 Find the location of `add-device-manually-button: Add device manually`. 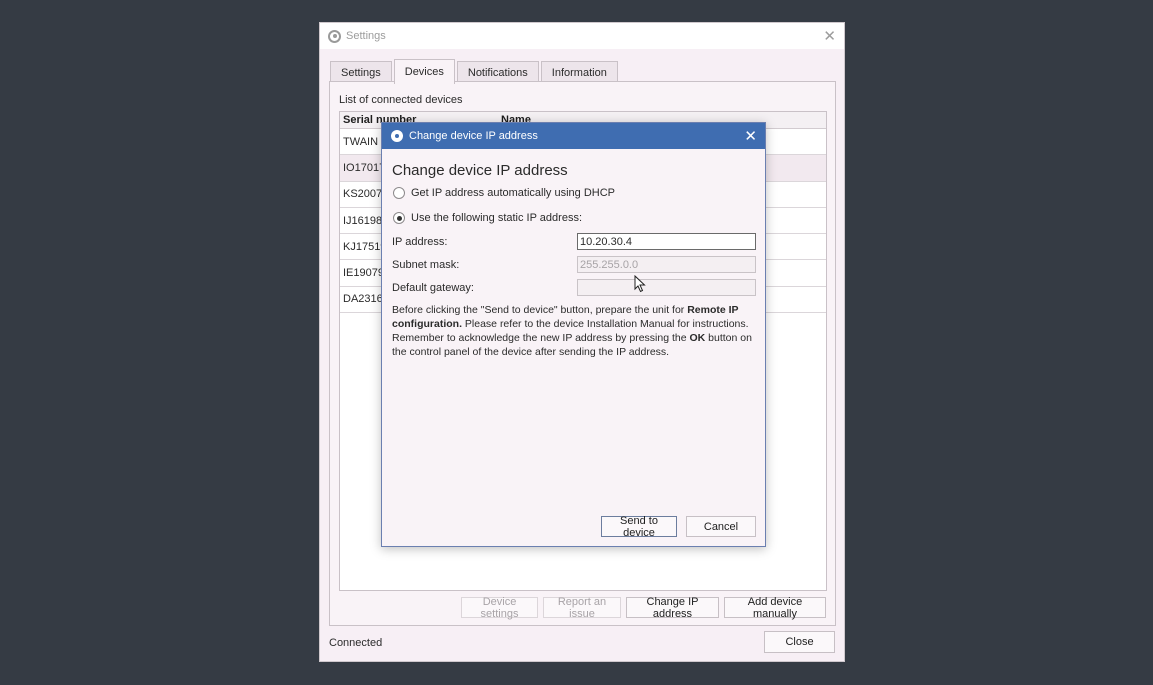

add-device-manually-button: Add device manually is located at coordinates (775, 608).